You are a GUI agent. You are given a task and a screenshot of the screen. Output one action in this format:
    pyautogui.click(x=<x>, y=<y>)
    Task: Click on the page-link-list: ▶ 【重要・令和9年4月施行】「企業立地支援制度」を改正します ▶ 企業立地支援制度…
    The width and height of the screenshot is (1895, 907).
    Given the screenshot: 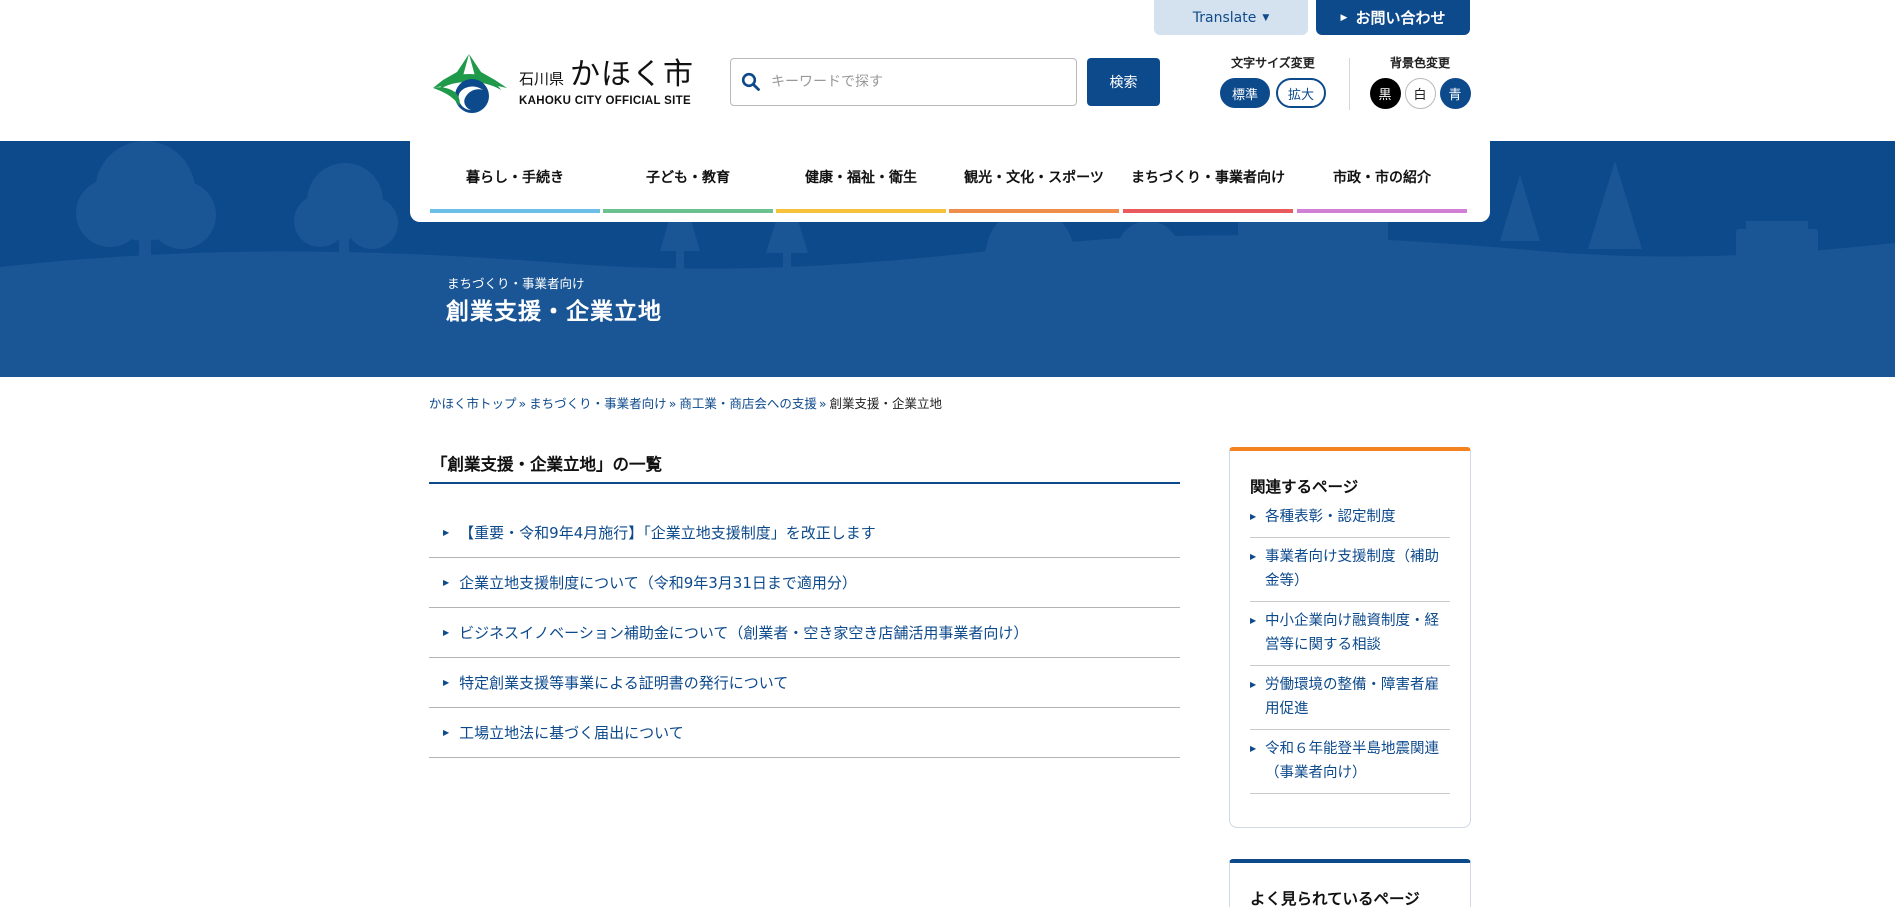 What is the action you would take?
    pyautogui.click(x=804, y=633)
    